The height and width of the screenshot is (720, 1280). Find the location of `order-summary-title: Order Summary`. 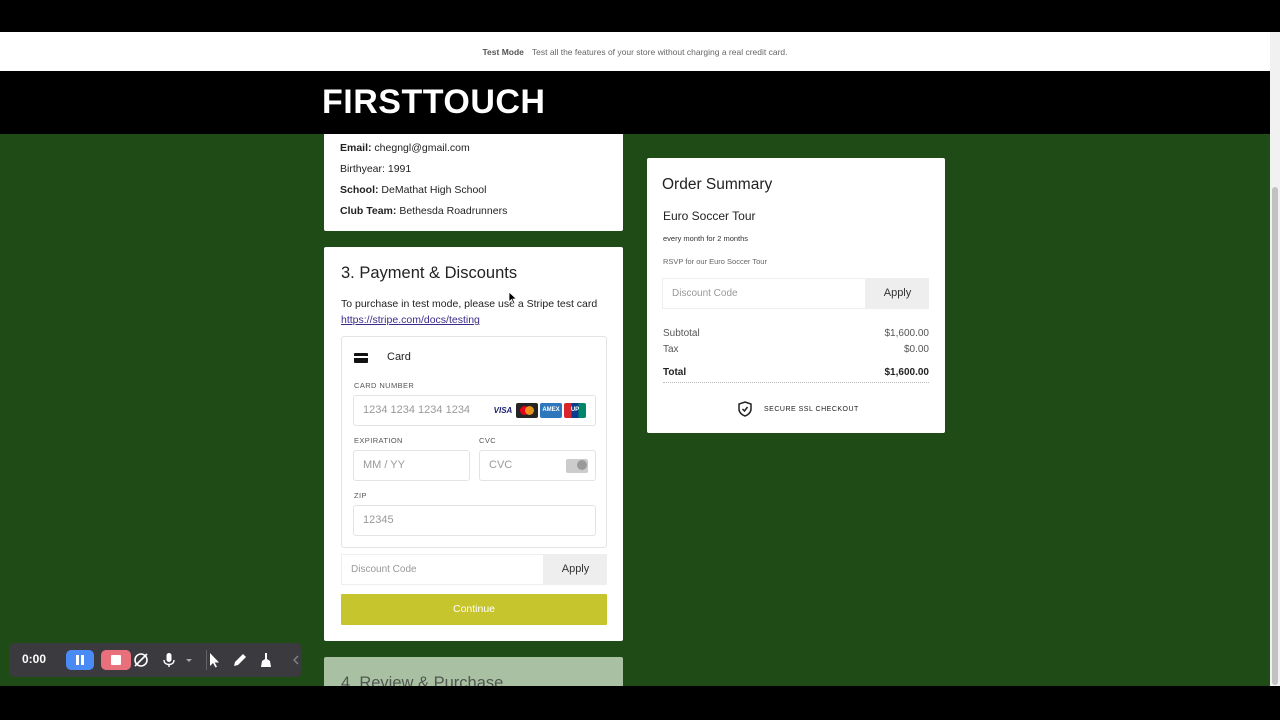

order-summary-title: Order Summary is located at coordinates (717, 184).